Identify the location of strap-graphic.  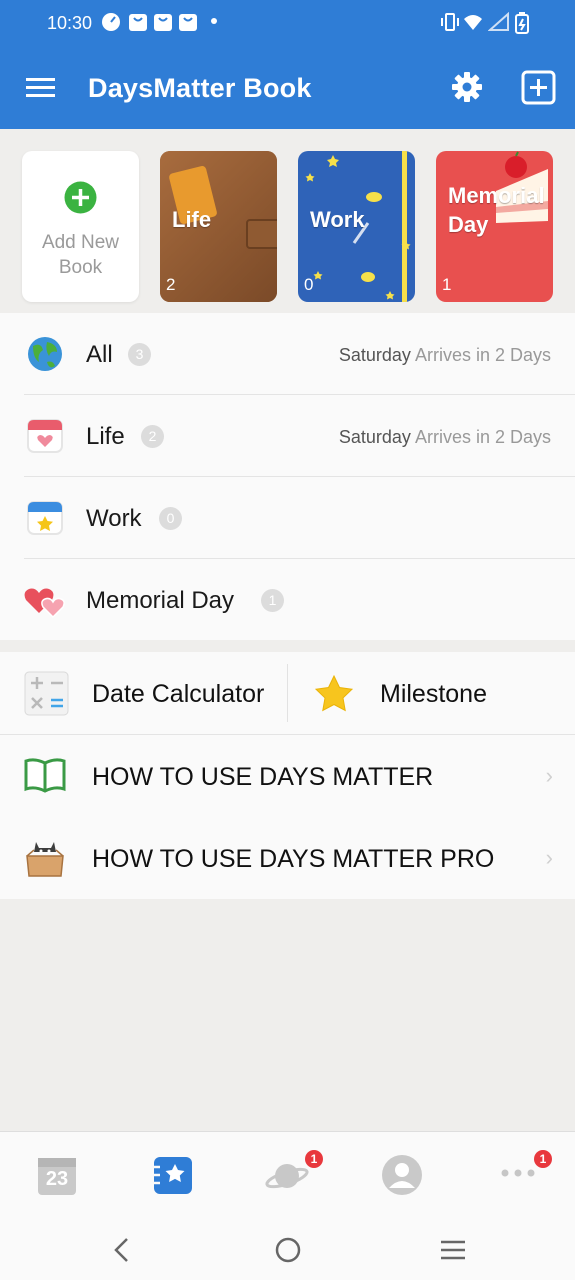
(261, 234).